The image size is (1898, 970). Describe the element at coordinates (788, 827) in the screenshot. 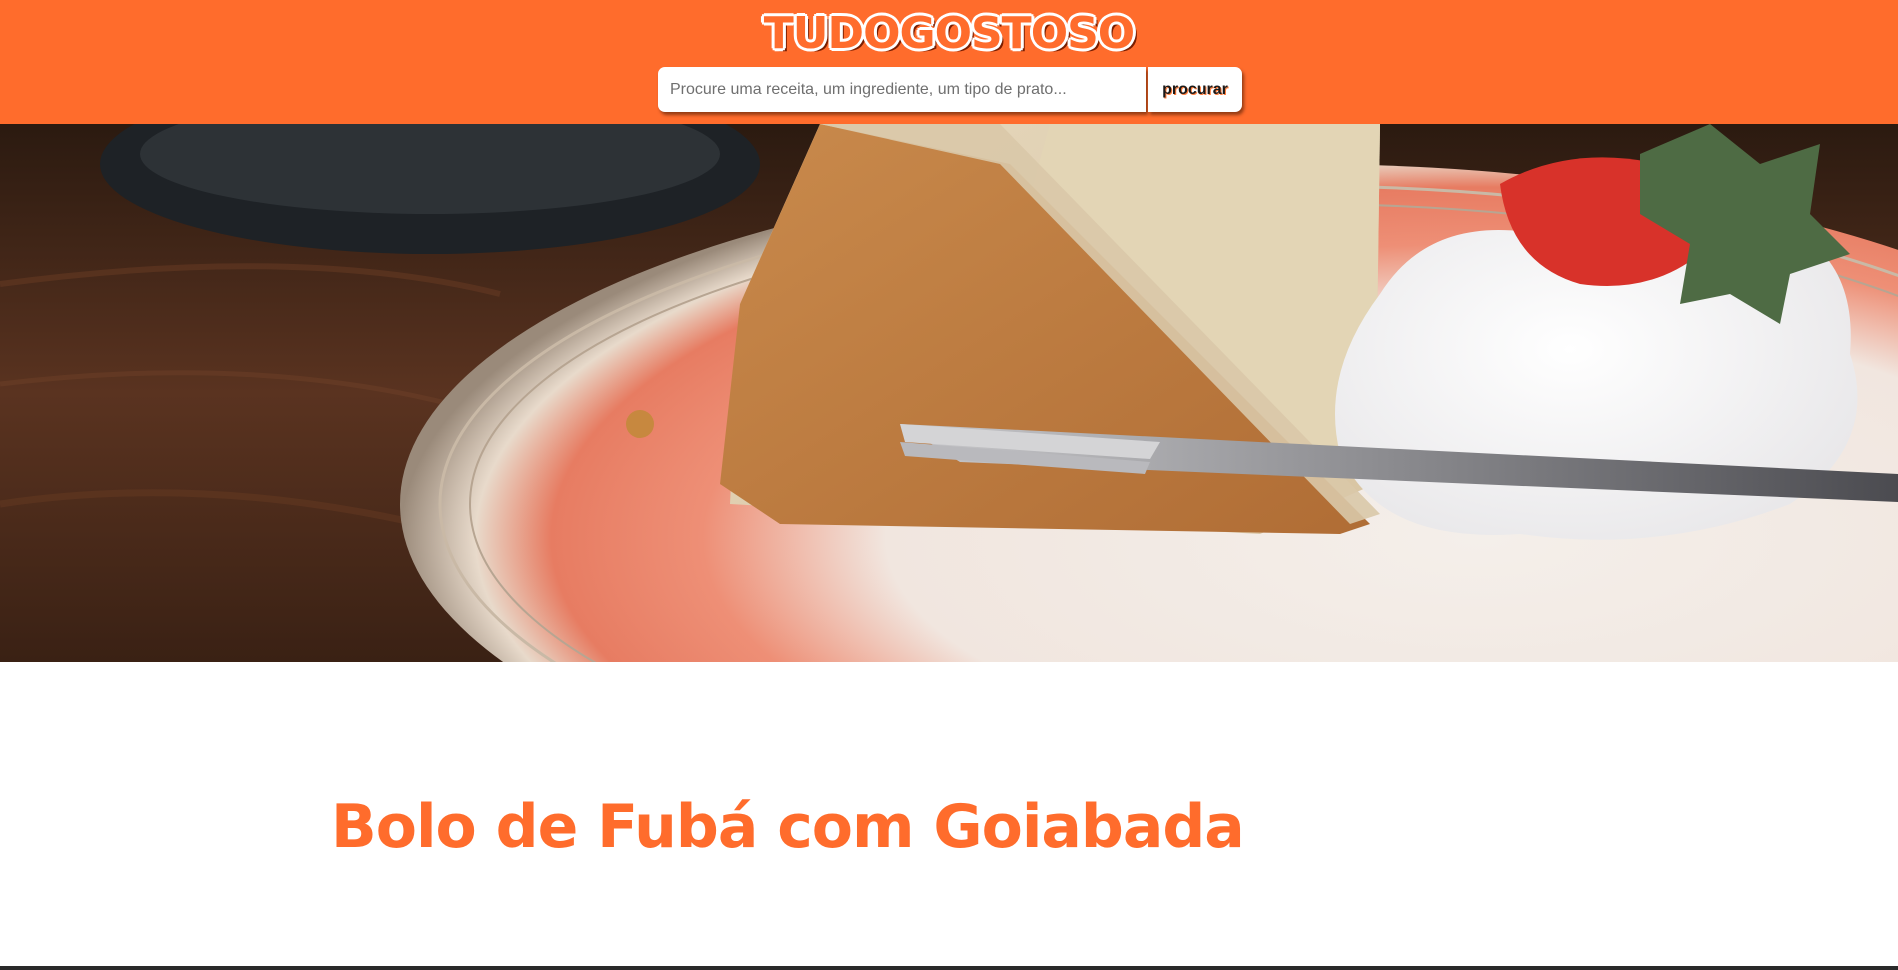

I see `recipe-title: Bolo de Fubá com Goiabada` at that location.